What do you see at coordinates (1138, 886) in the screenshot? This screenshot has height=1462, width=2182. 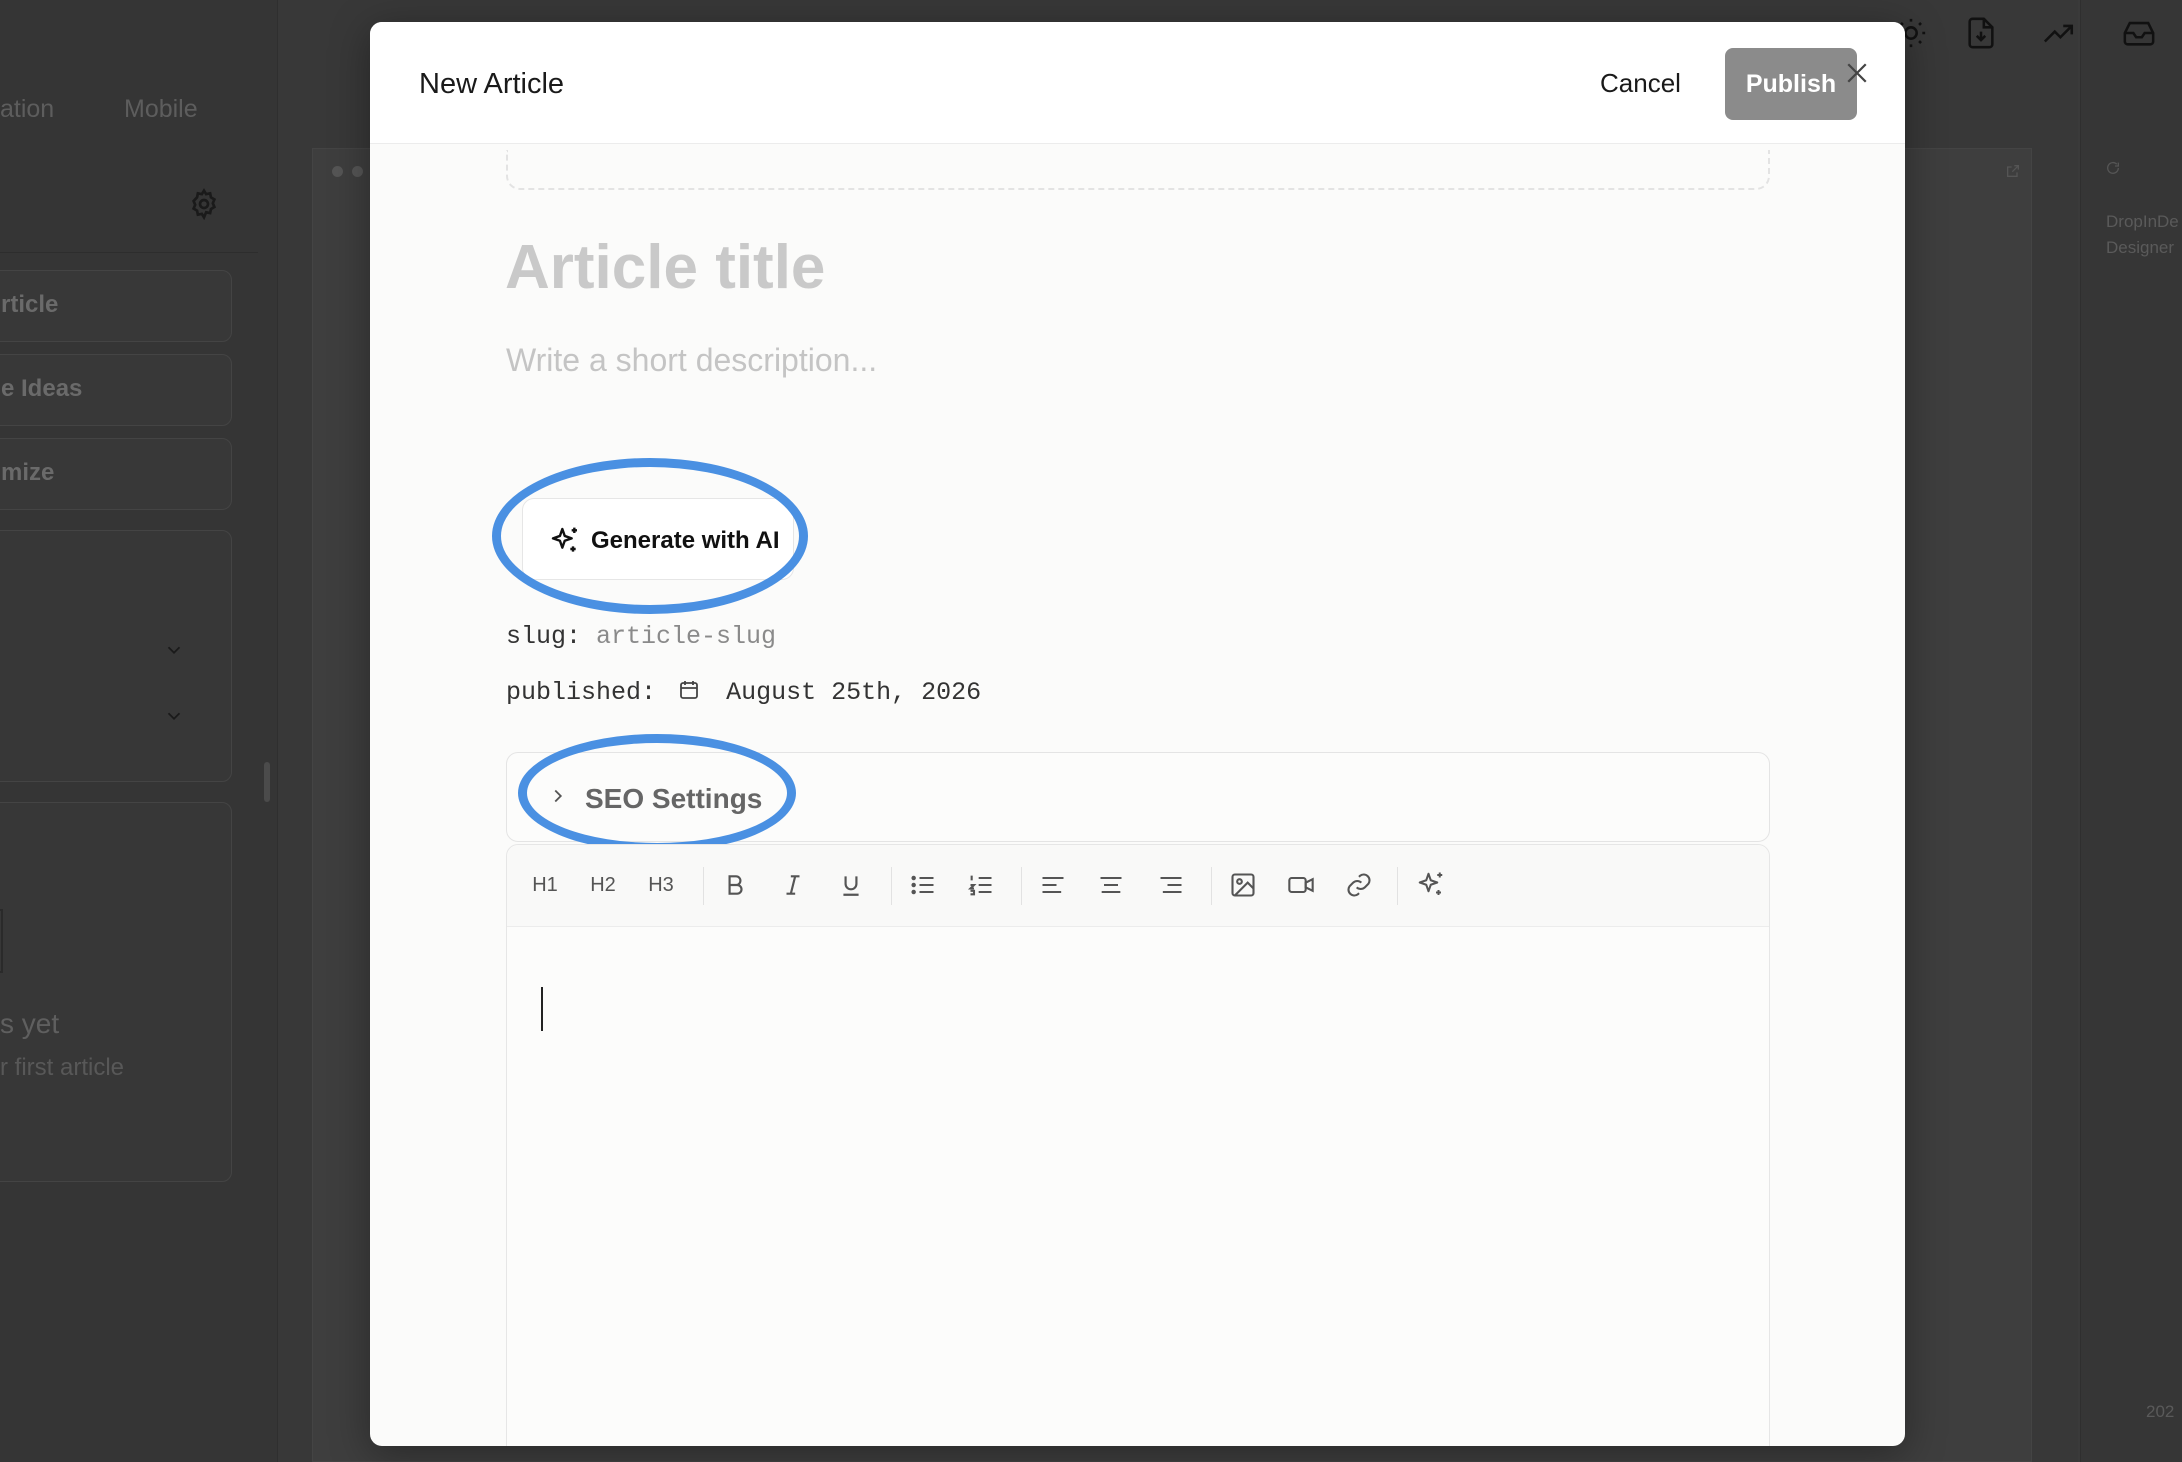 I see `editor-toolbar: H1 H2 H3` at bounding box center [1138, 886].